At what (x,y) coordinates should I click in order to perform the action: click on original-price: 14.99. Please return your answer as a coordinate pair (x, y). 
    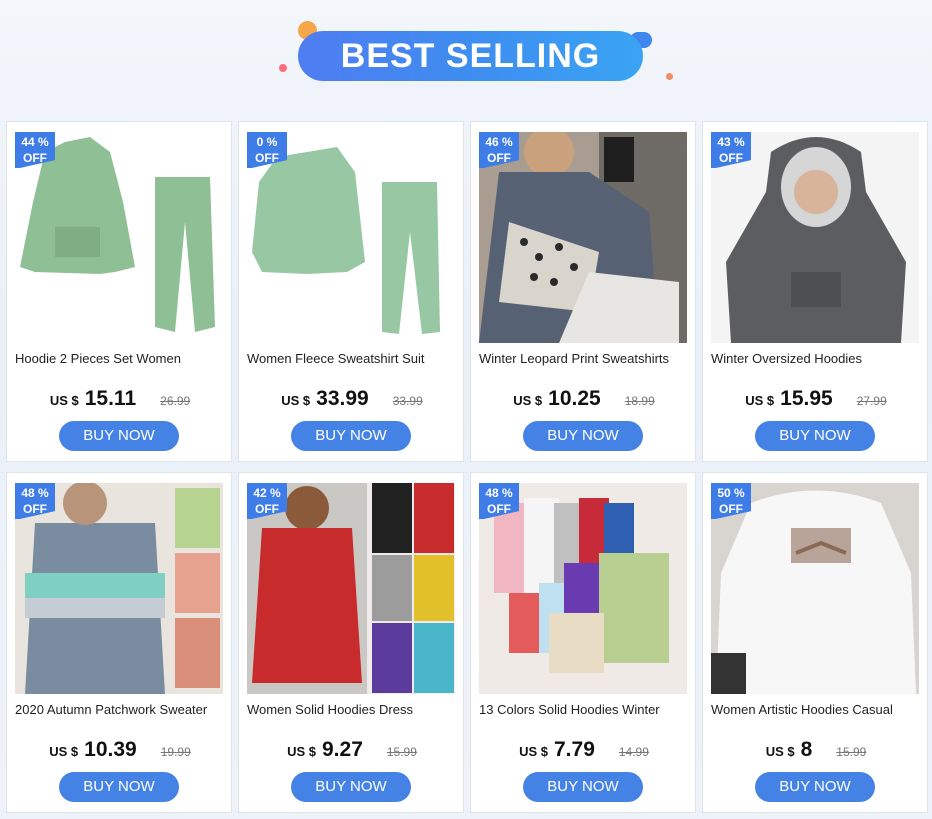
    Looking at the image, I should click on (633, 752).